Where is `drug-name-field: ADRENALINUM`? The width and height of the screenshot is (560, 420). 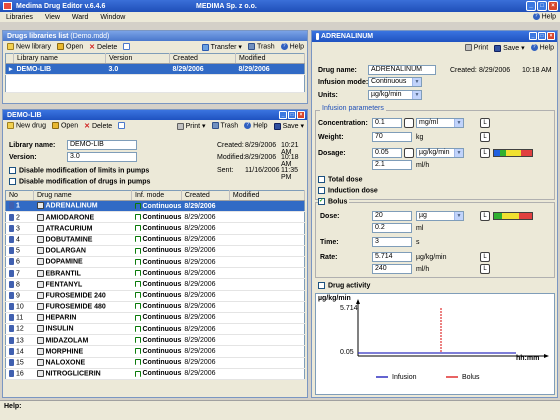 drug-name-field: ADRENALINUM is located at coordinates (402, 70).